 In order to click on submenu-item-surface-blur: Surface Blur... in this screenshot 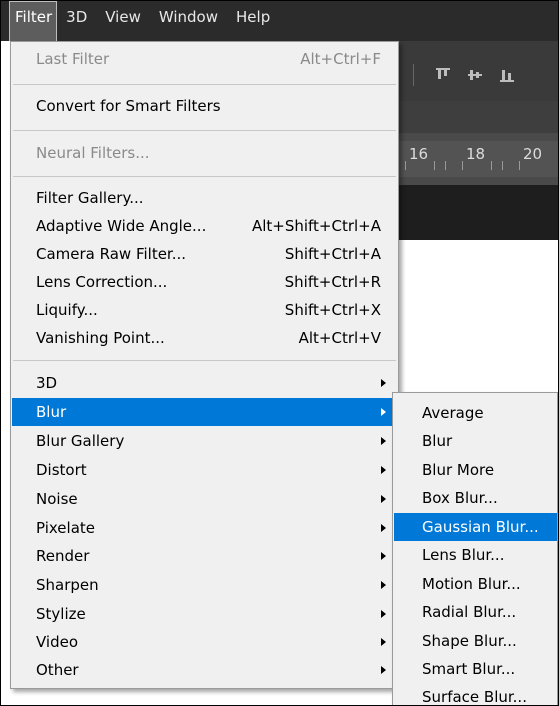, I will do `click(475, 694)`.